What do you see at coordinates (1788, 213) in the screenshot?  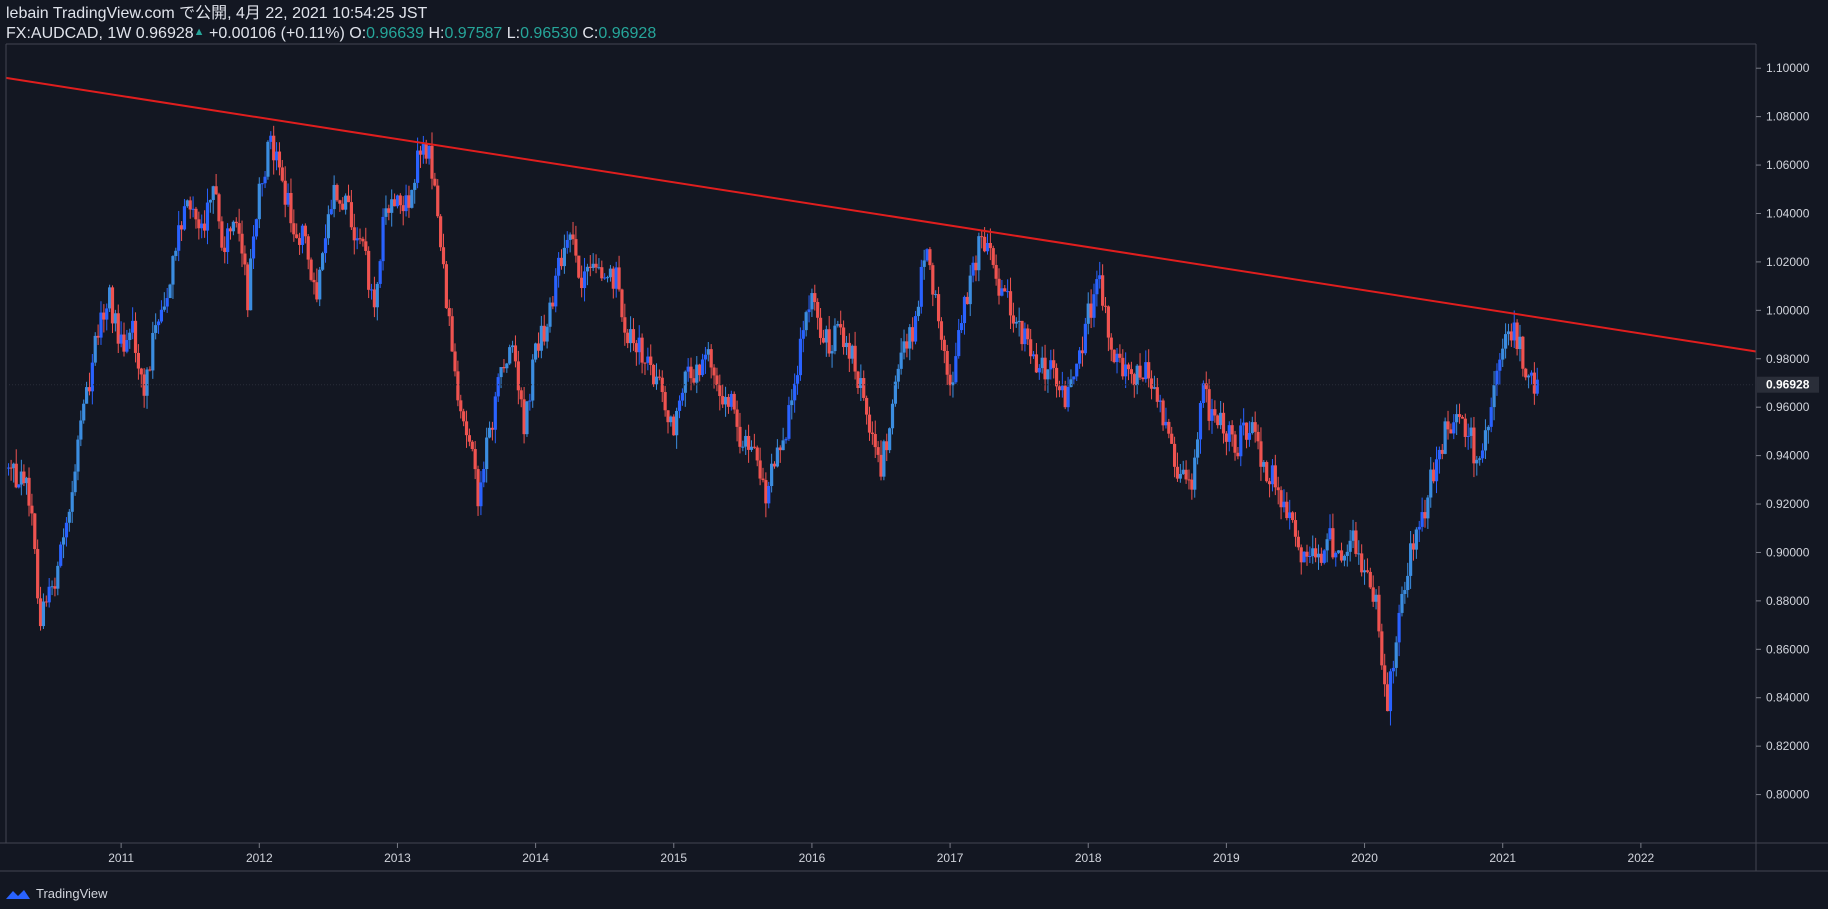 I see `y-tick-label: 1.04000` at bounding box center [1788, 213].